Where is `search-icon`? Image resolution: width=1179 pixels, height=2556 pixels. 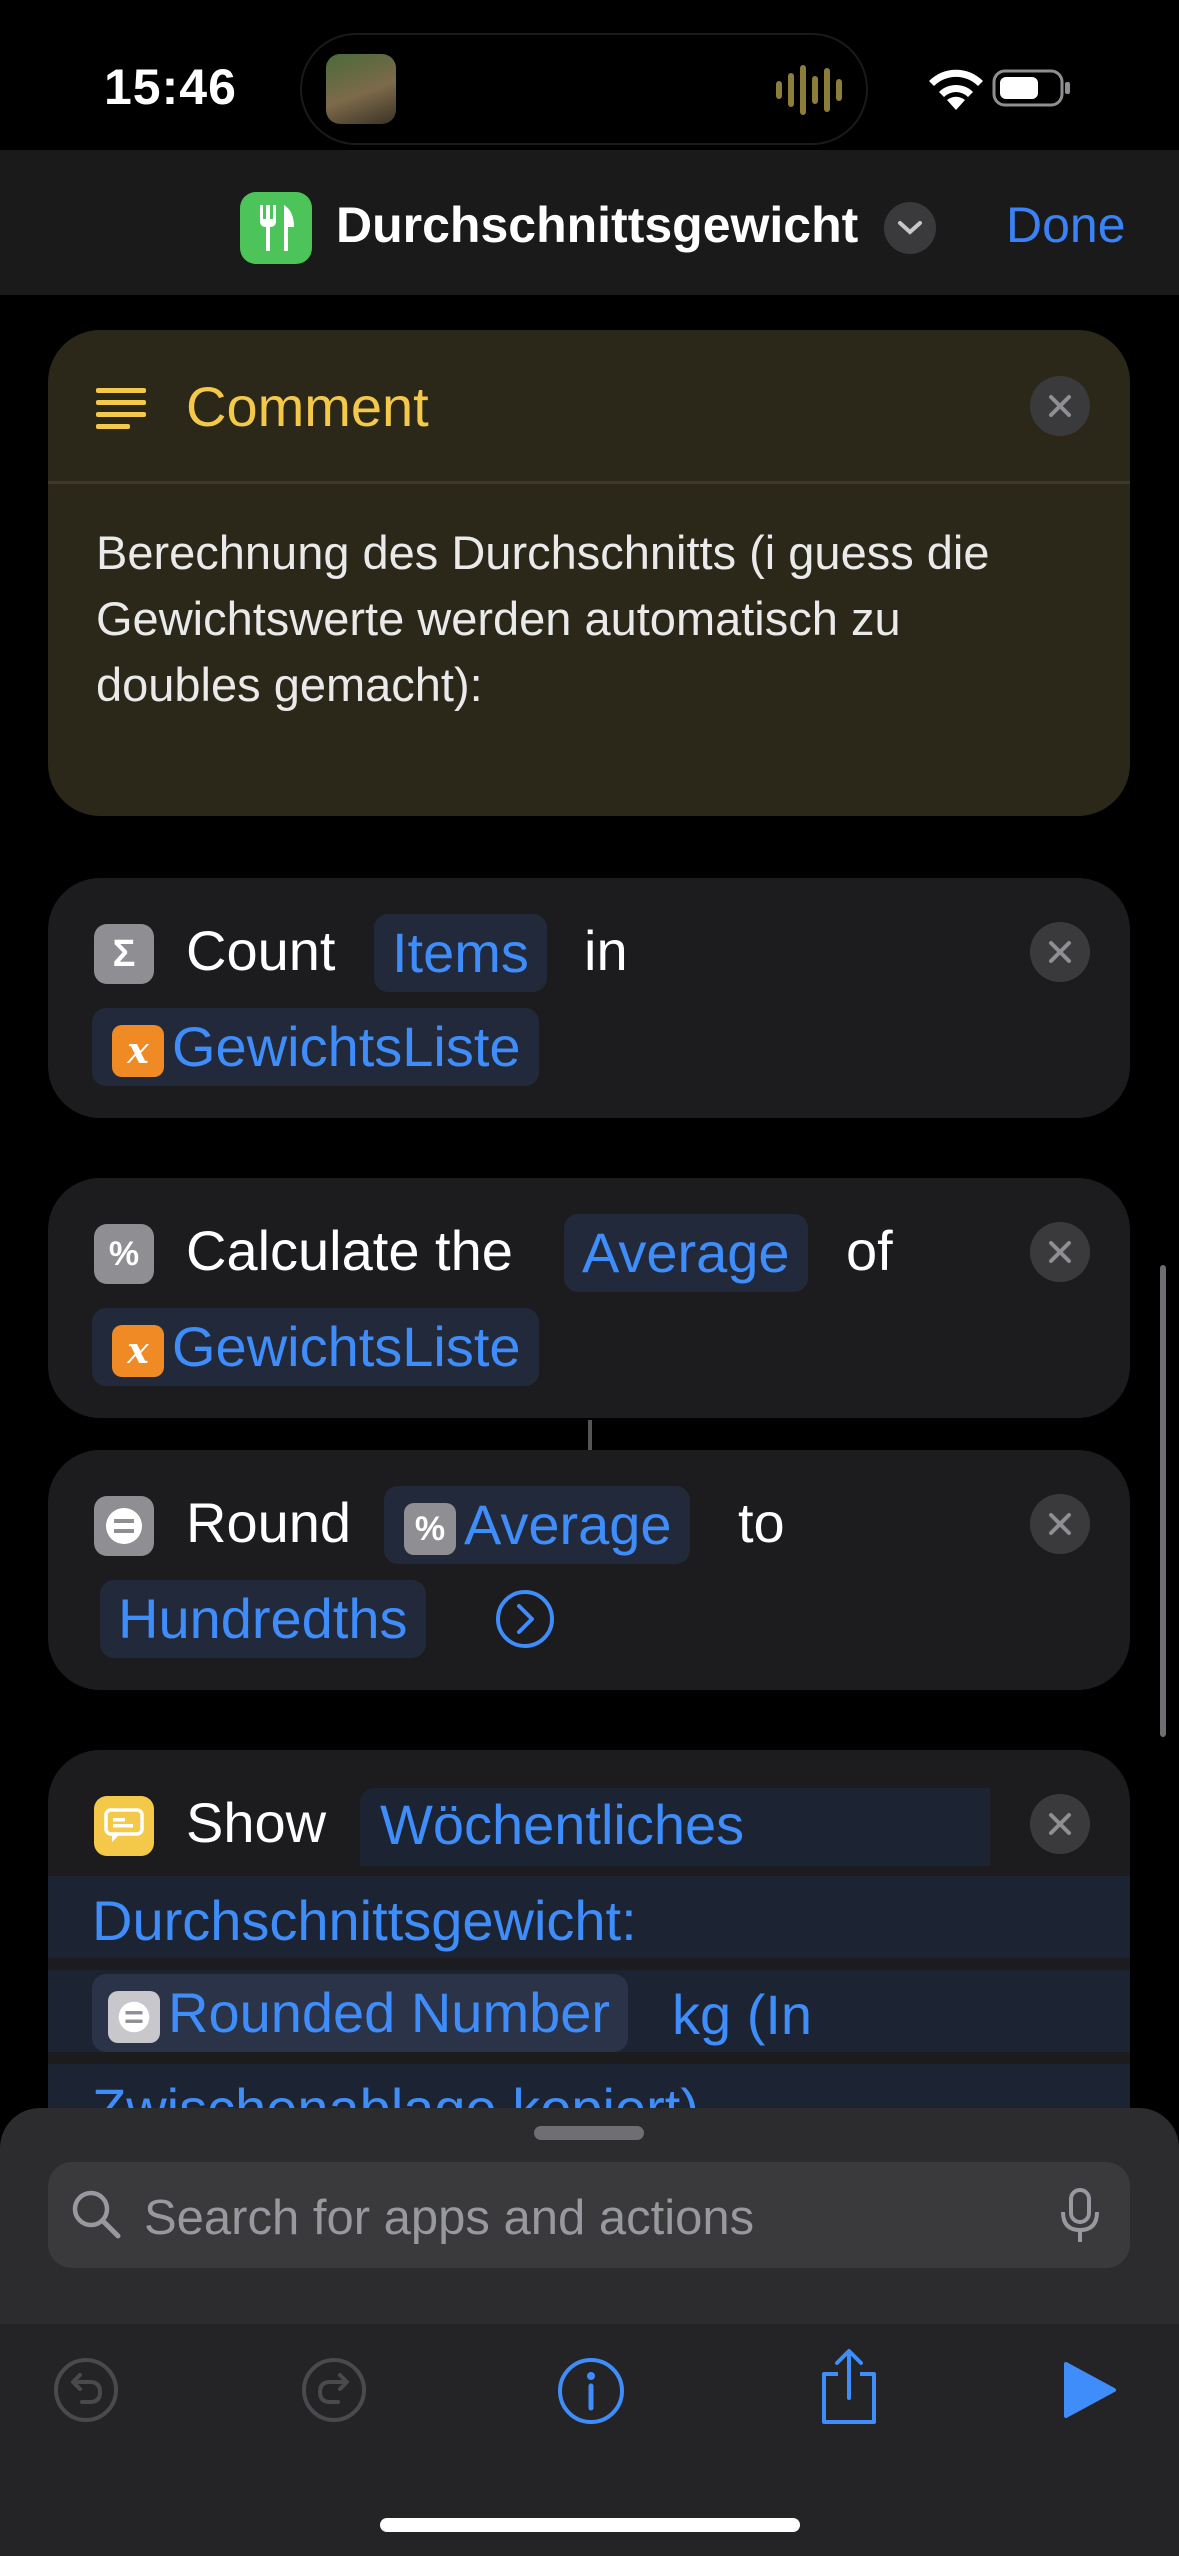 search-icon is located at coordinates (96, 2214).